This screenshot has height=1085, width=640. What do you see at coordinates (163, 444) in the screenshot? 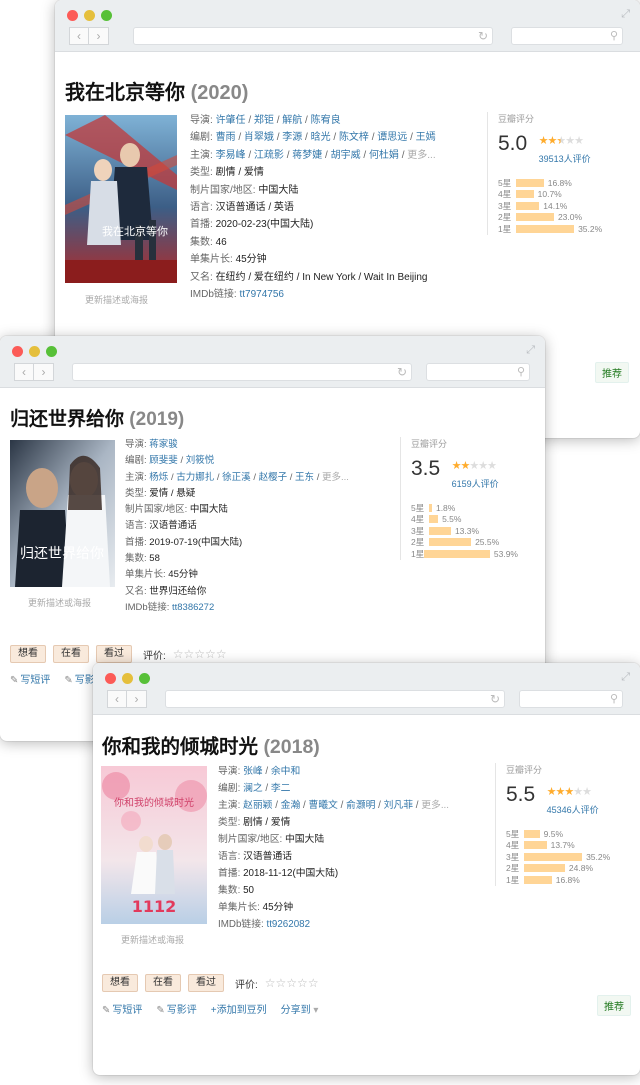
I see `director-link: 蒋家骏` at bounding box center [163, 444].